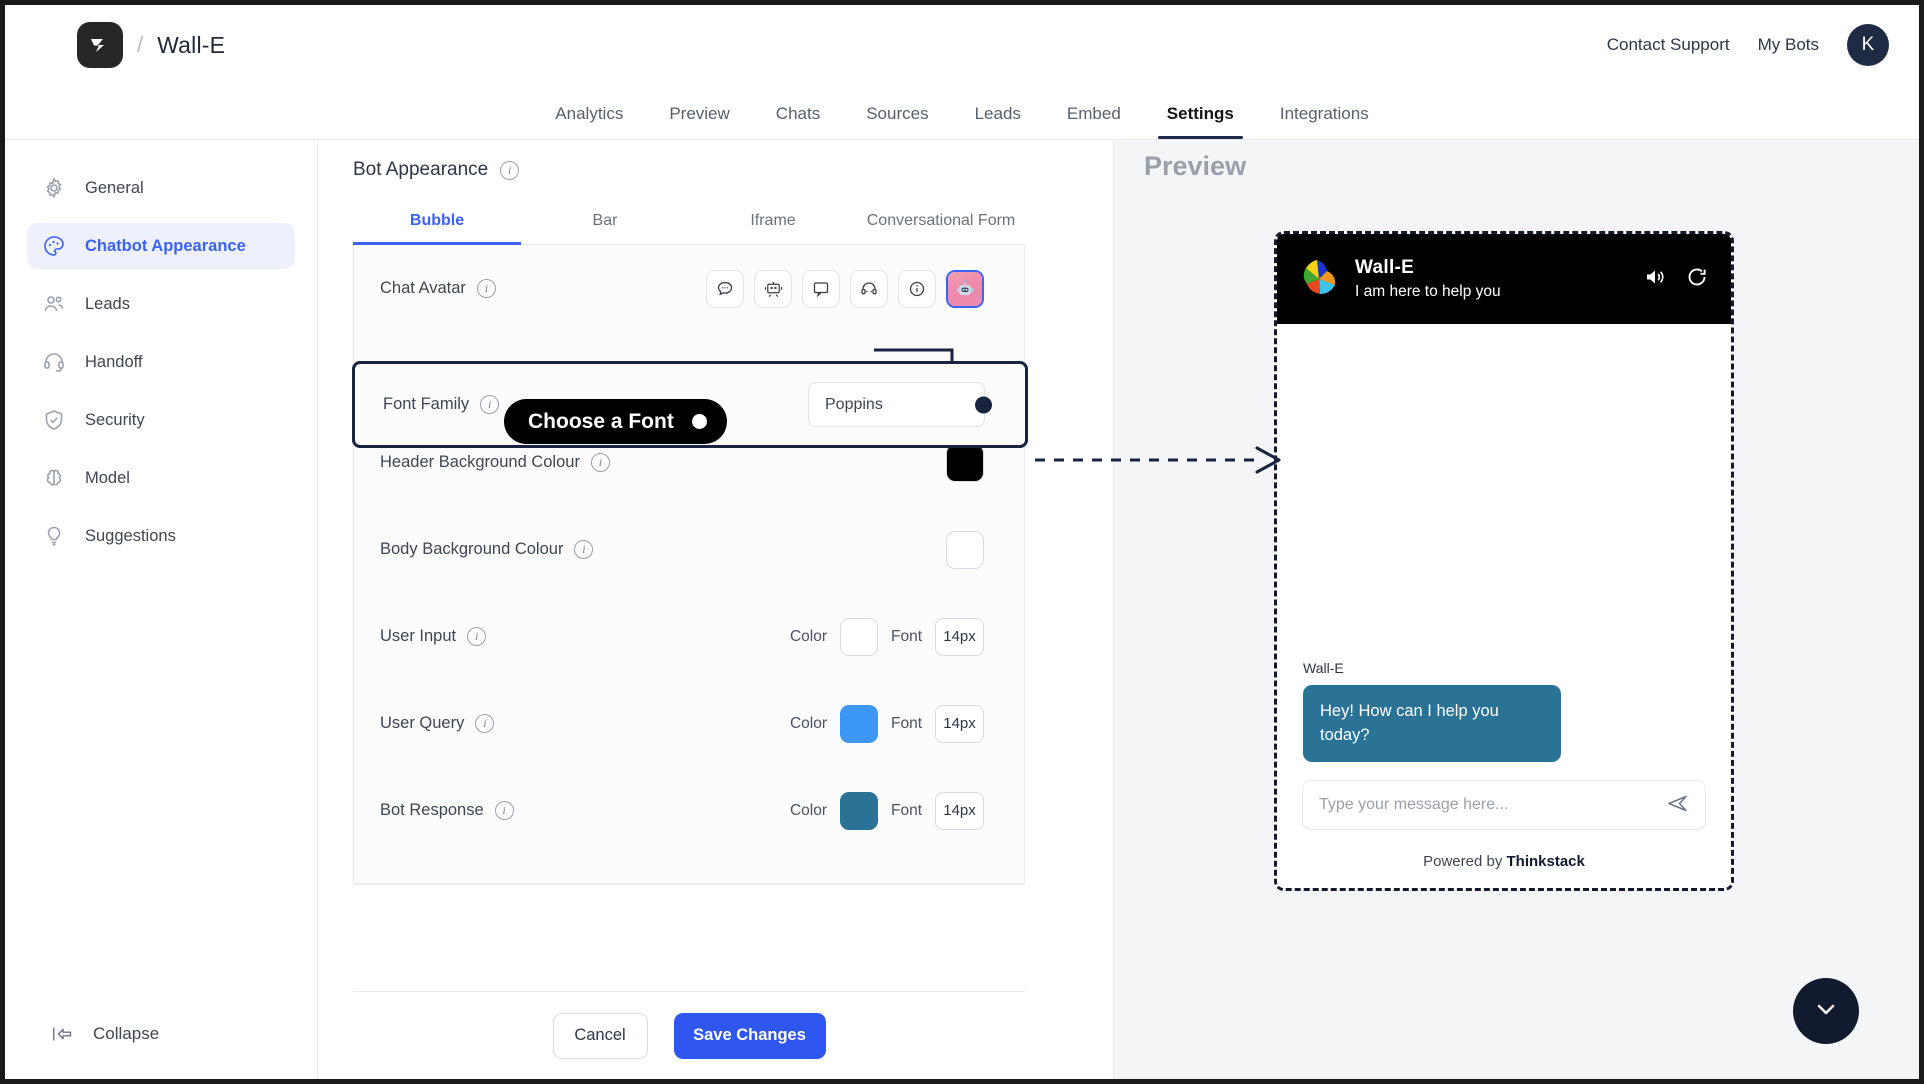 The height and width of the screenshot is (1084, 1924). Describe the element at coordinates (422, 723) in the screenshot. I see `user-query-label: User Query` at that location.